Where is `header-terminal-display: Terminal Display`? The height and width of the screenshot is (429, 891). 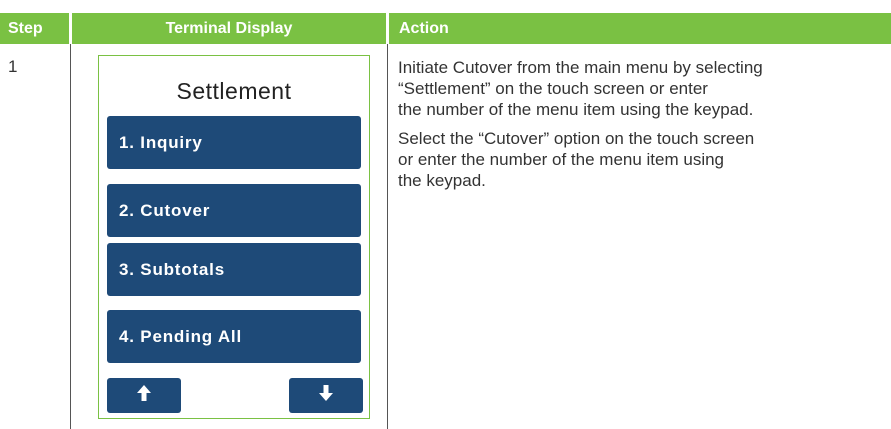 header-terminal-display: Terminal Display is located at coordinates (229, 28).